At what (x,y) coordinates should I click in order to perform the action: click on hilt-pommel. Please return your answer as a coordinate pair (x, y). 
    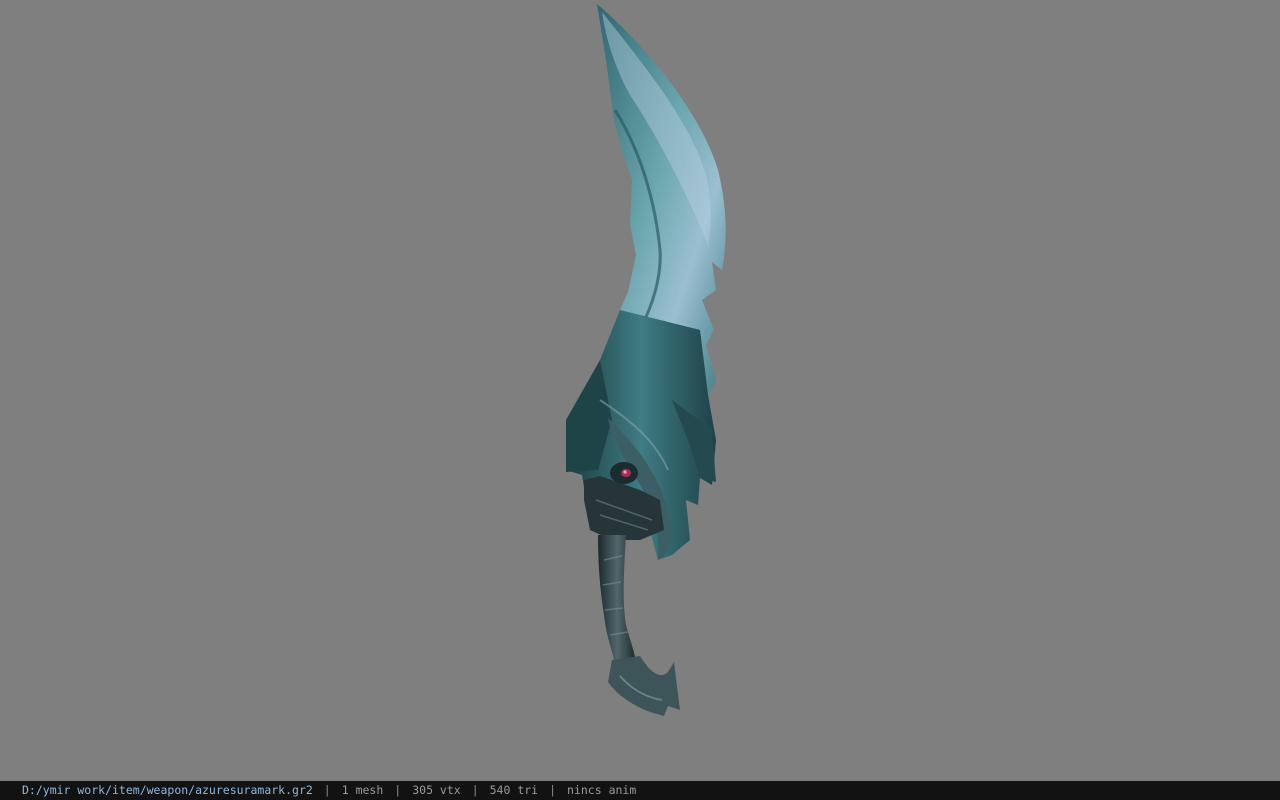
    Looking at the image, I should click on (644, 686).